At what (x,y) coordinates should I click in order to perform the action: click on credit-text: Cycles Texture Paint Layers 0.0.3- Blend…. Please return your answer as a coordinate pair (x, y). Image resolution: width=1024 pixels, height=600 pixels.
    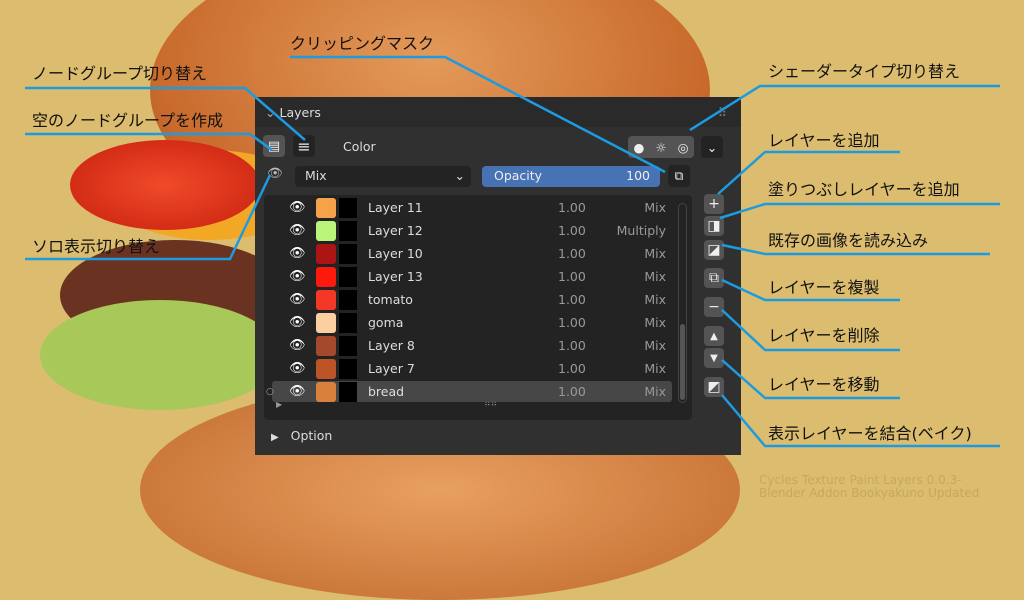
    Looking at the image, I should click on (869, 487).